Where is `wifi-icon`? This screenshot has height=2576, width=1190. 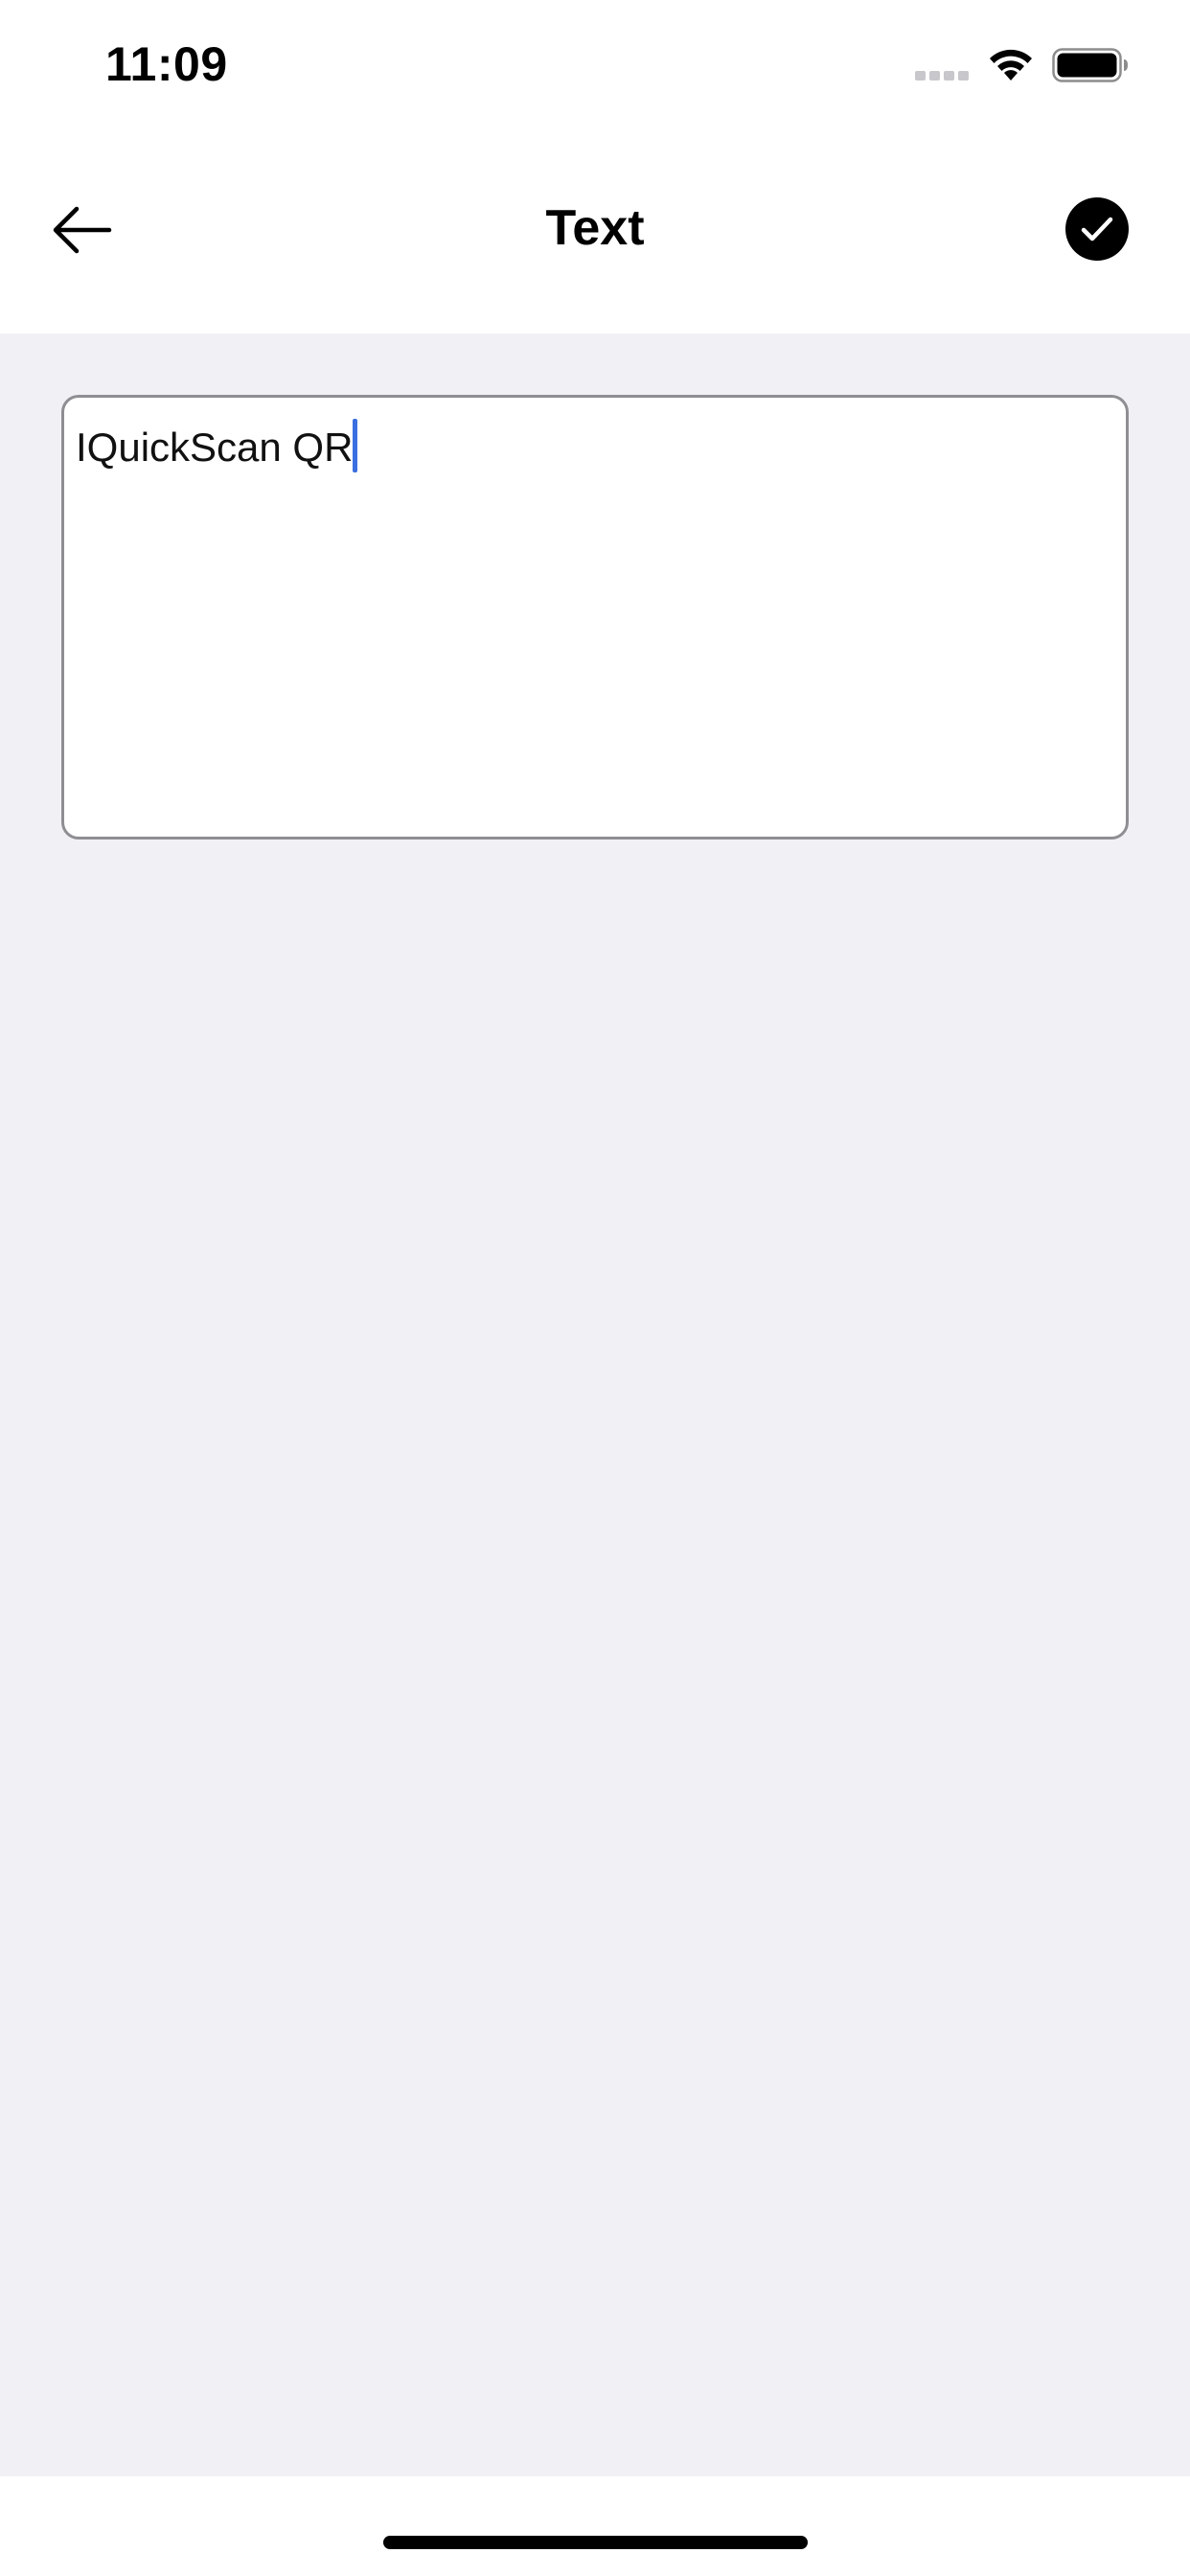 wifi-icon is located at coordinates (1011, 64).